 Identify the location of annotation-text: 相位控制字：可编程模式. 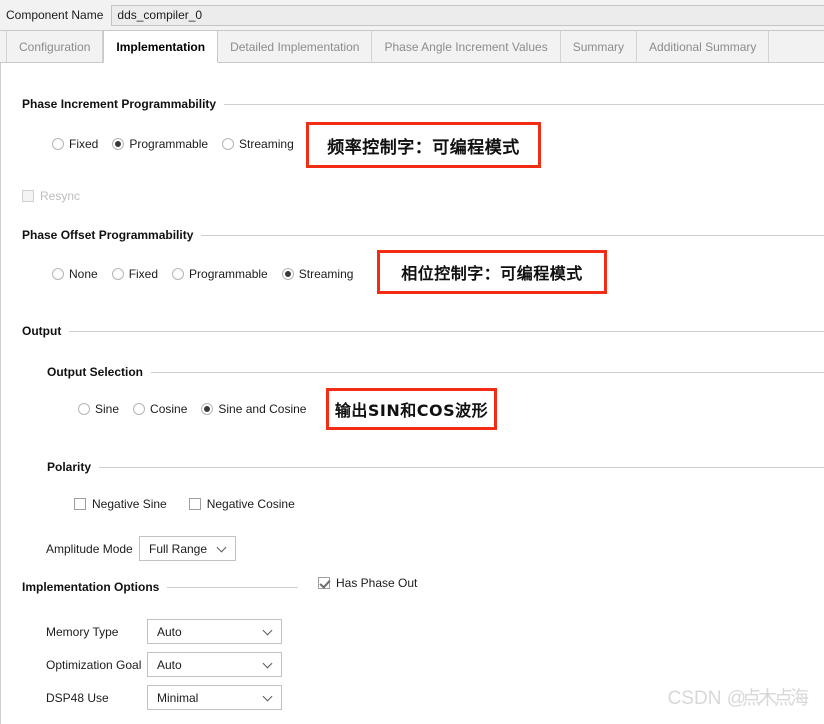
(492, 273).